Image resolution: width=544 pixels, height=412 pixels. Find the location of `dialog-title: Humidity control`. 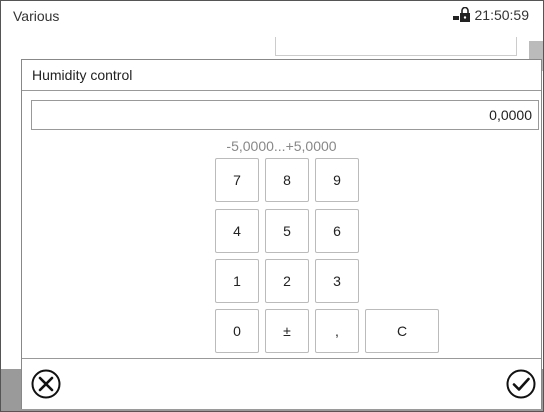

dialog-title: Humidity control is located at coordinates (82, 75).